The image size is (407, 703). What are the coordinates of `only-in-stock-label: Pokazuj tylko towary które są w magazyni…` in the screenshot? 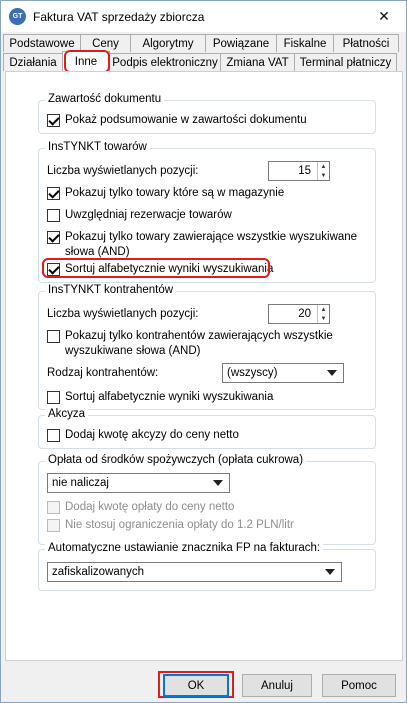 It's located at (175, 193).